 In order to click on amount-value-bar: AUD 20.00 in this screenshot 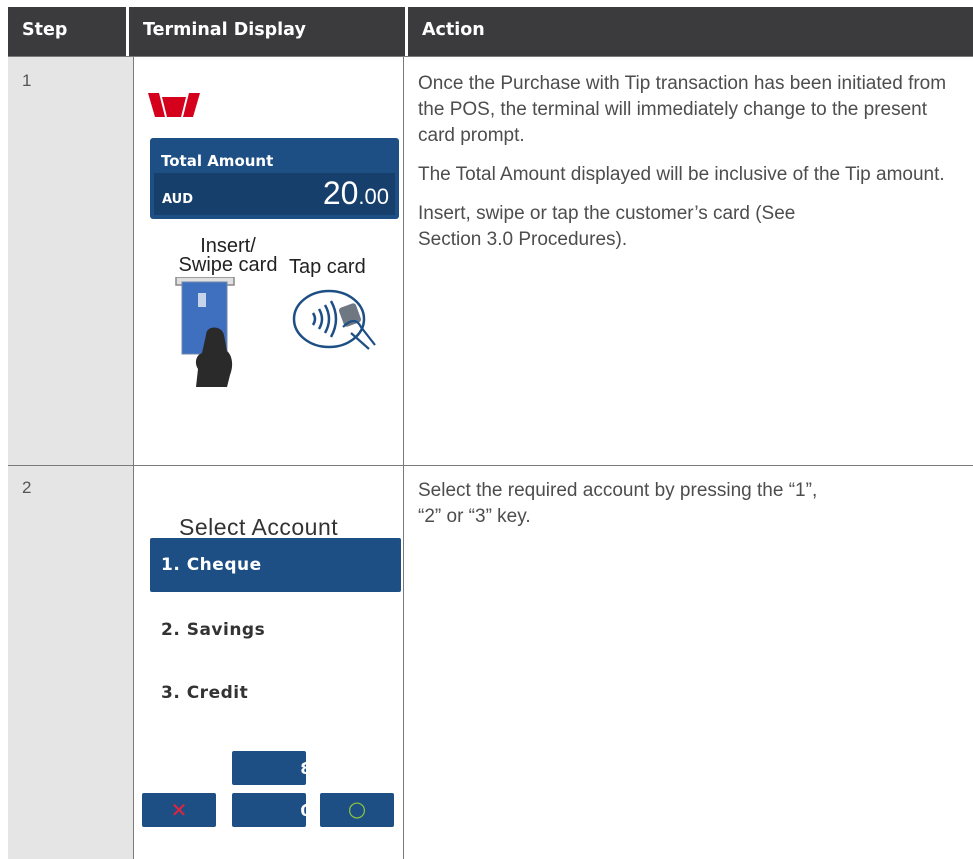, I will do `click(274, 194)`.